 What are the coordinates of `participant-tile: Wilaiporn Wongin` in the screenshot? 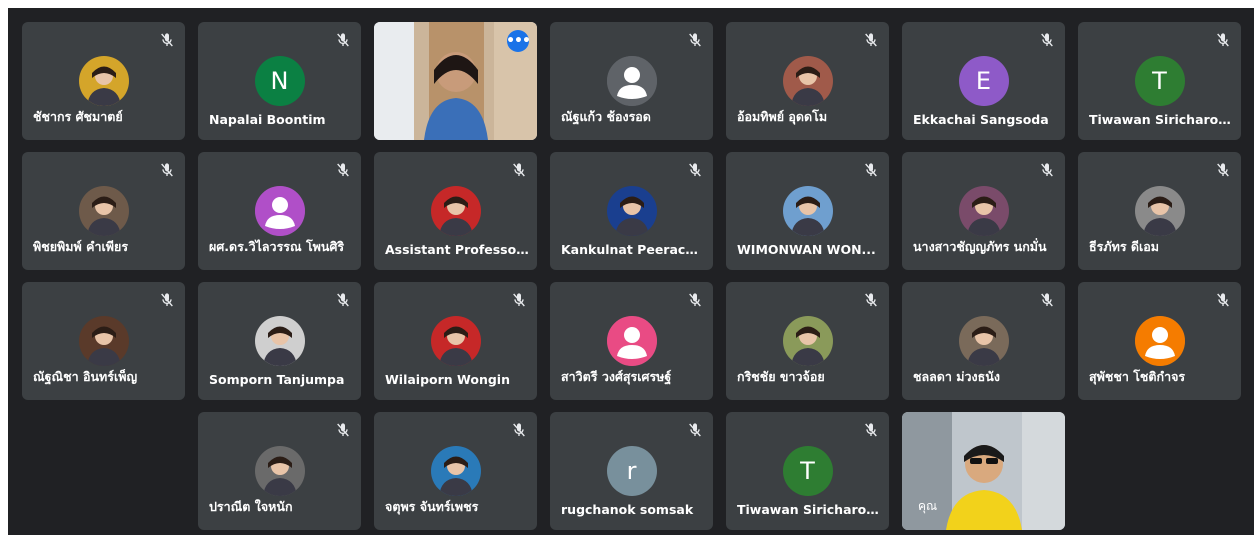 It's located at (455, 341).